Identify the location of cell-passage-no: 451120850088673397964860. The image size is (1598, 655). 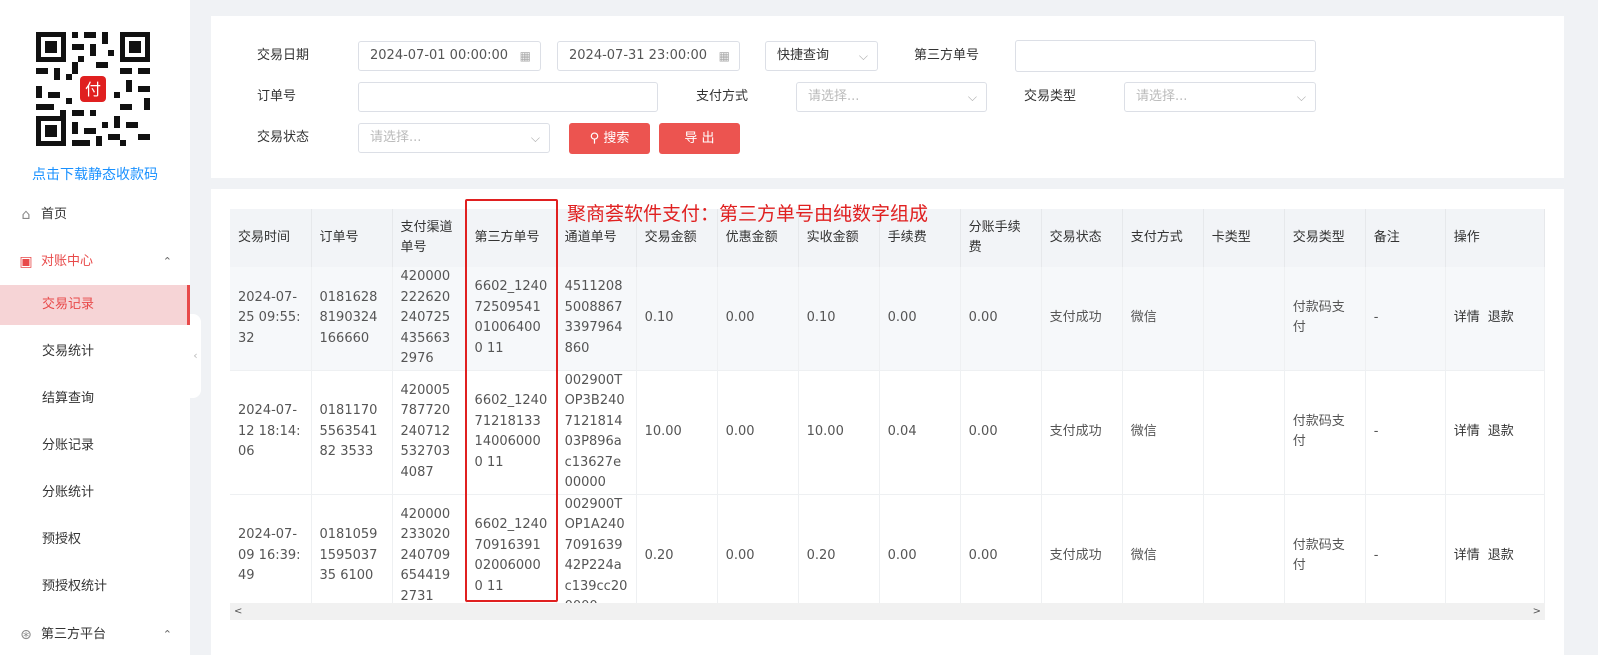
(596, 319).